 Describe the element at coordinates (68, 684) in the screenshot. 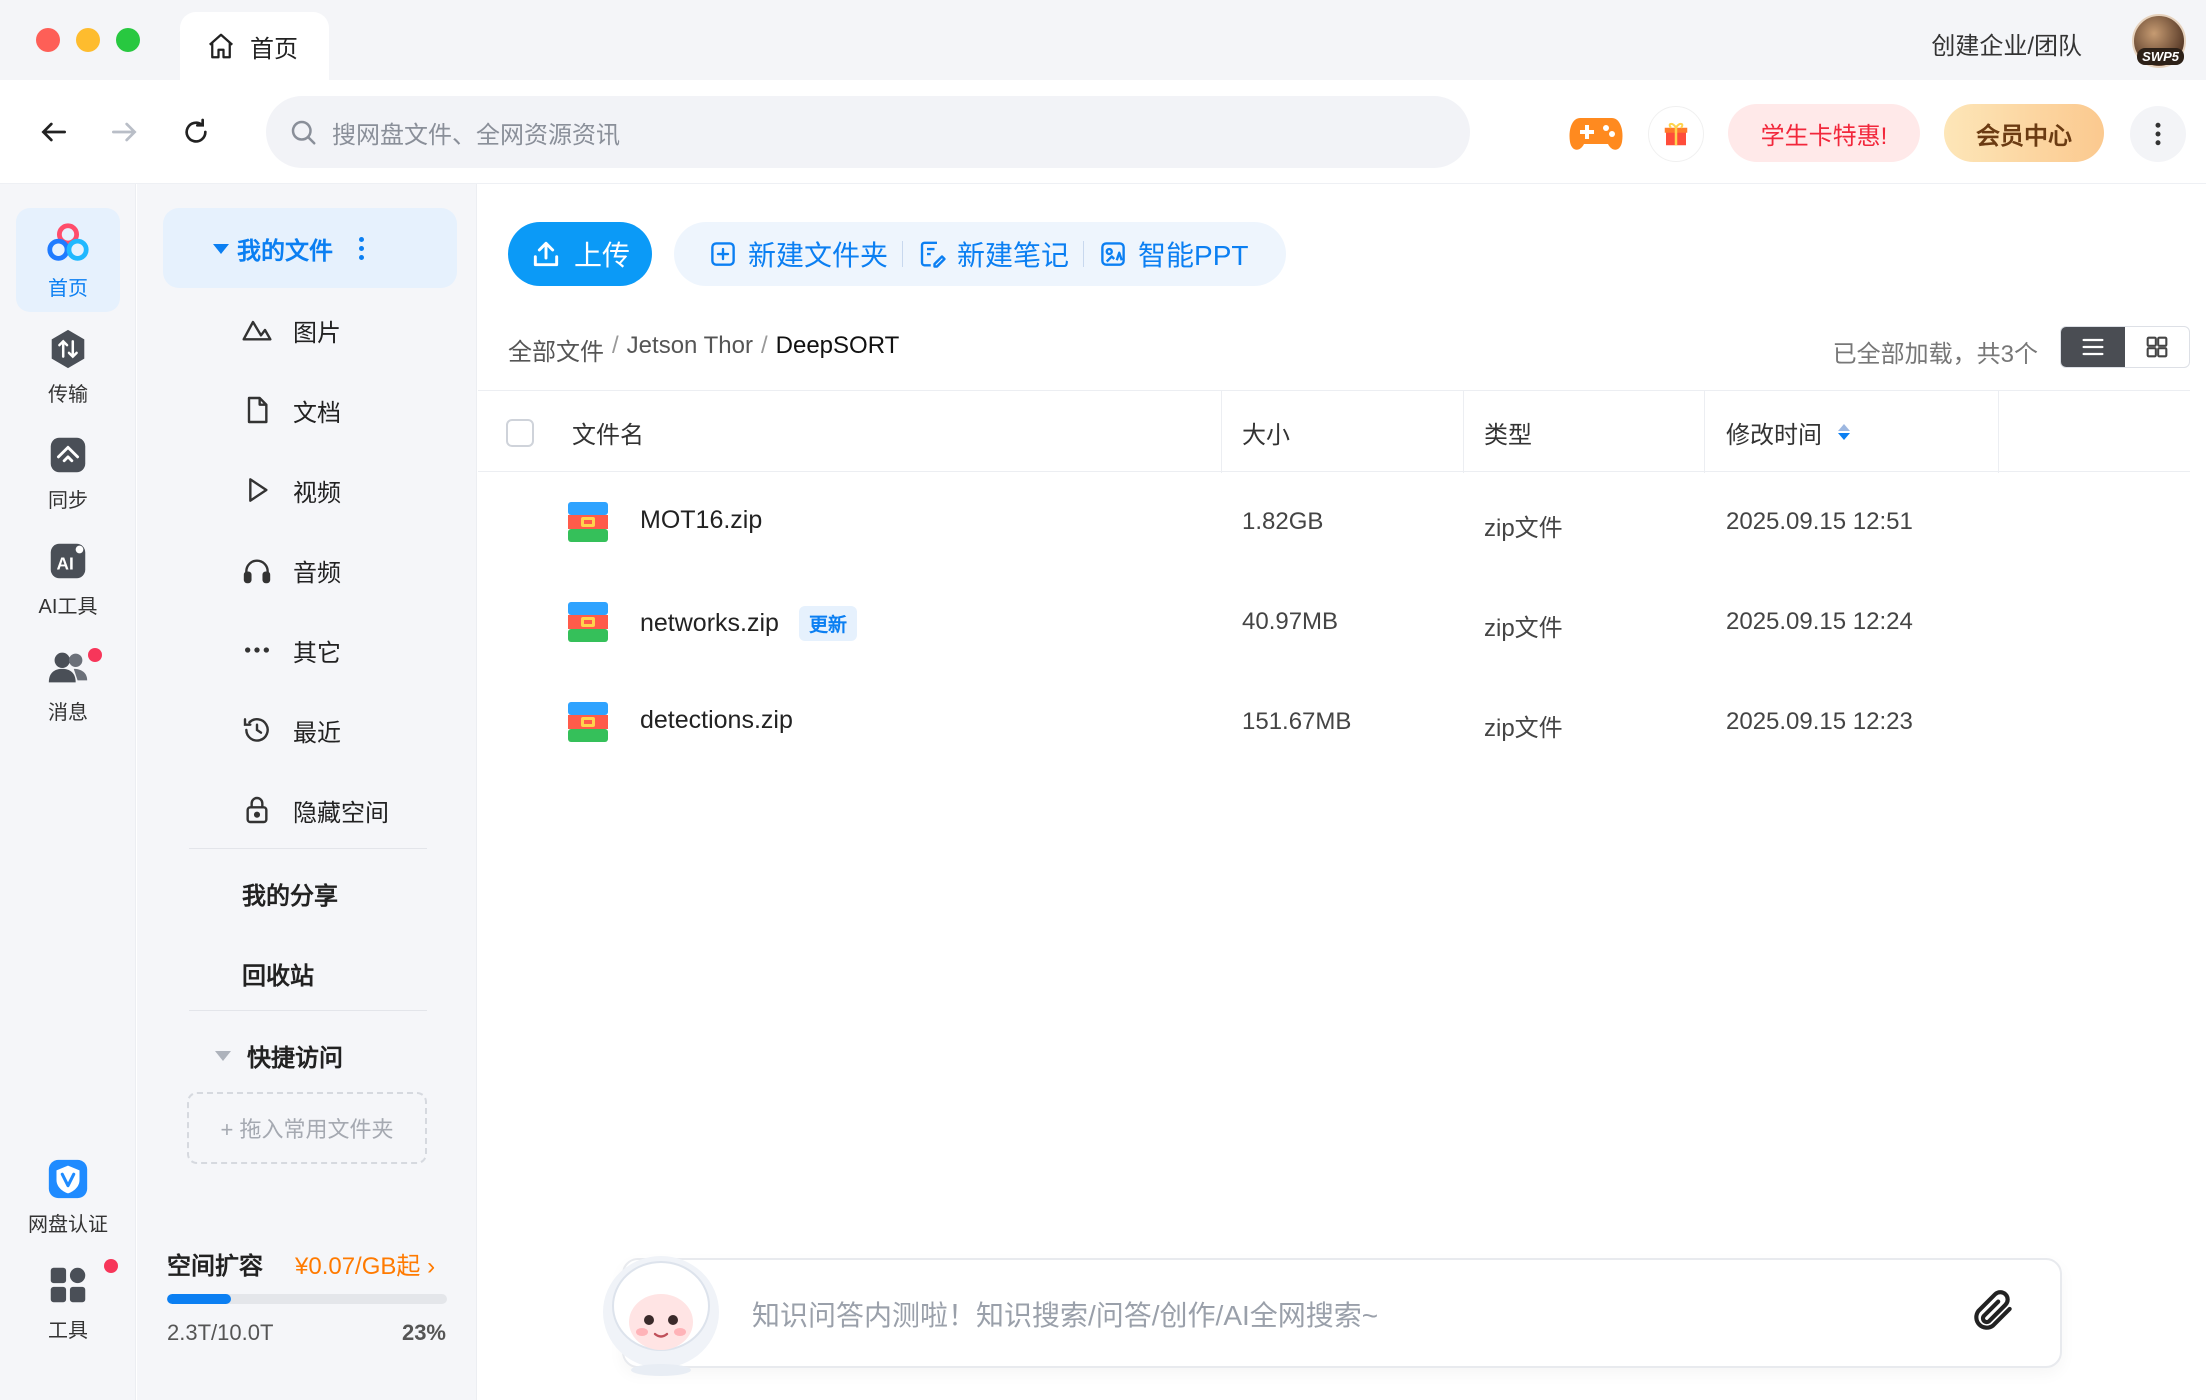

I see `rail-item-messages: 消息` at that location.